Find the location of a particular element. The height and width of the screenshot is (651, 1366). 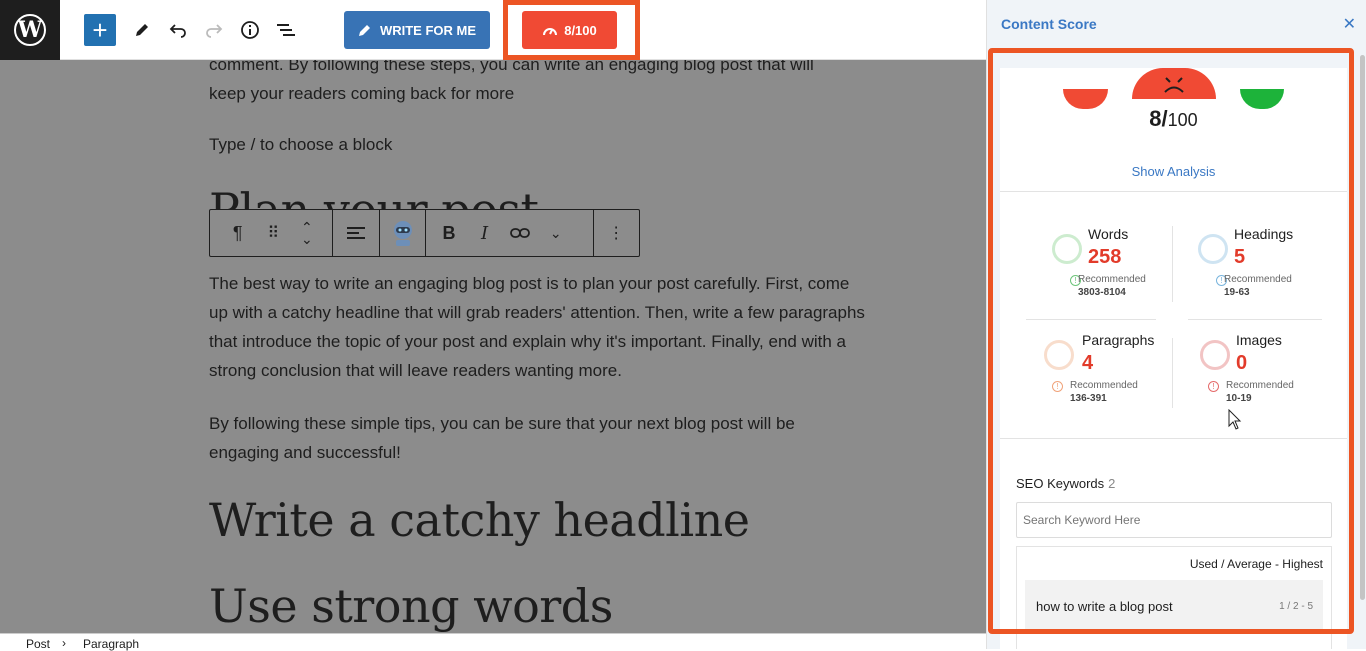

sad-face-icon is located at coordinates (1174, 85).